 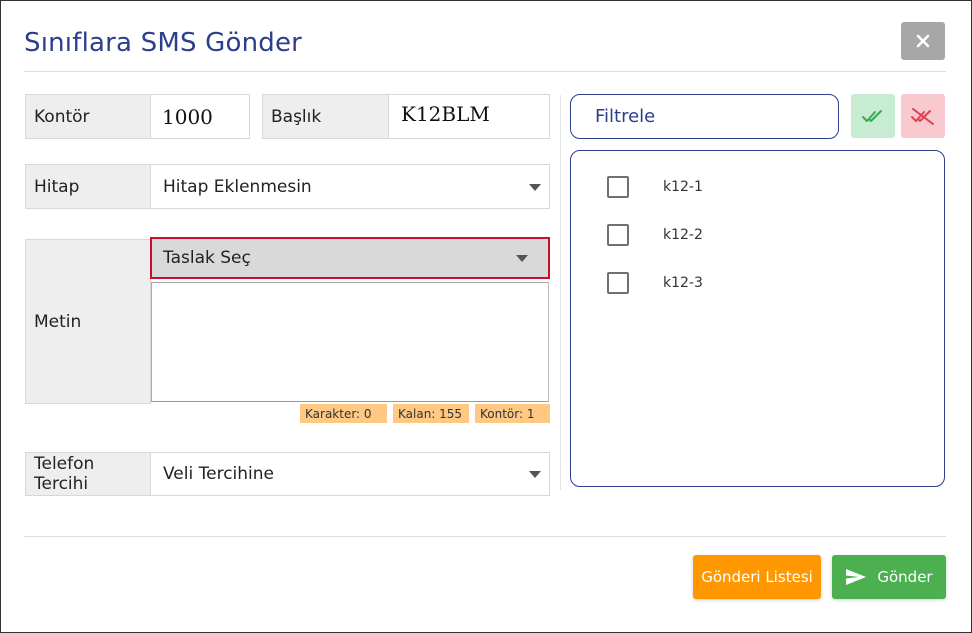 What do you see at coordinates (704, 116) in the screenshot?
I see `filter-input: Filtrele` at bounding box center [704, 116].